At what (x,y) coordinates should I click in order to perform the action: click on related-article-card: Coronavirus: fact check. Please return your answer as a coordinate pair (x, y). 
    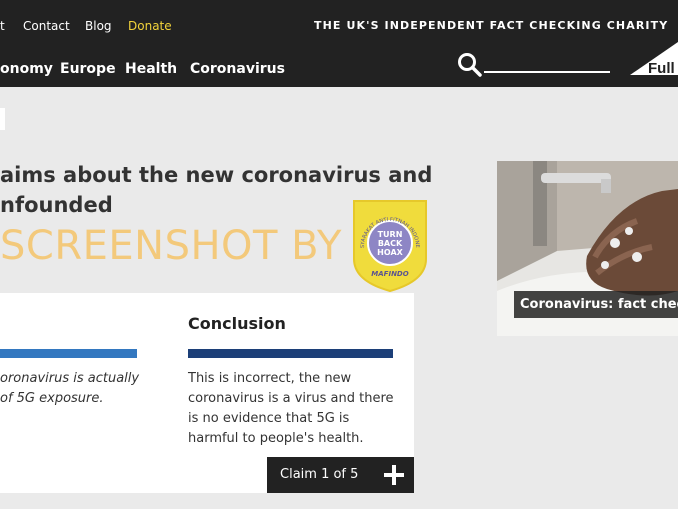
    Looking at the image, I should click on (587, 248).